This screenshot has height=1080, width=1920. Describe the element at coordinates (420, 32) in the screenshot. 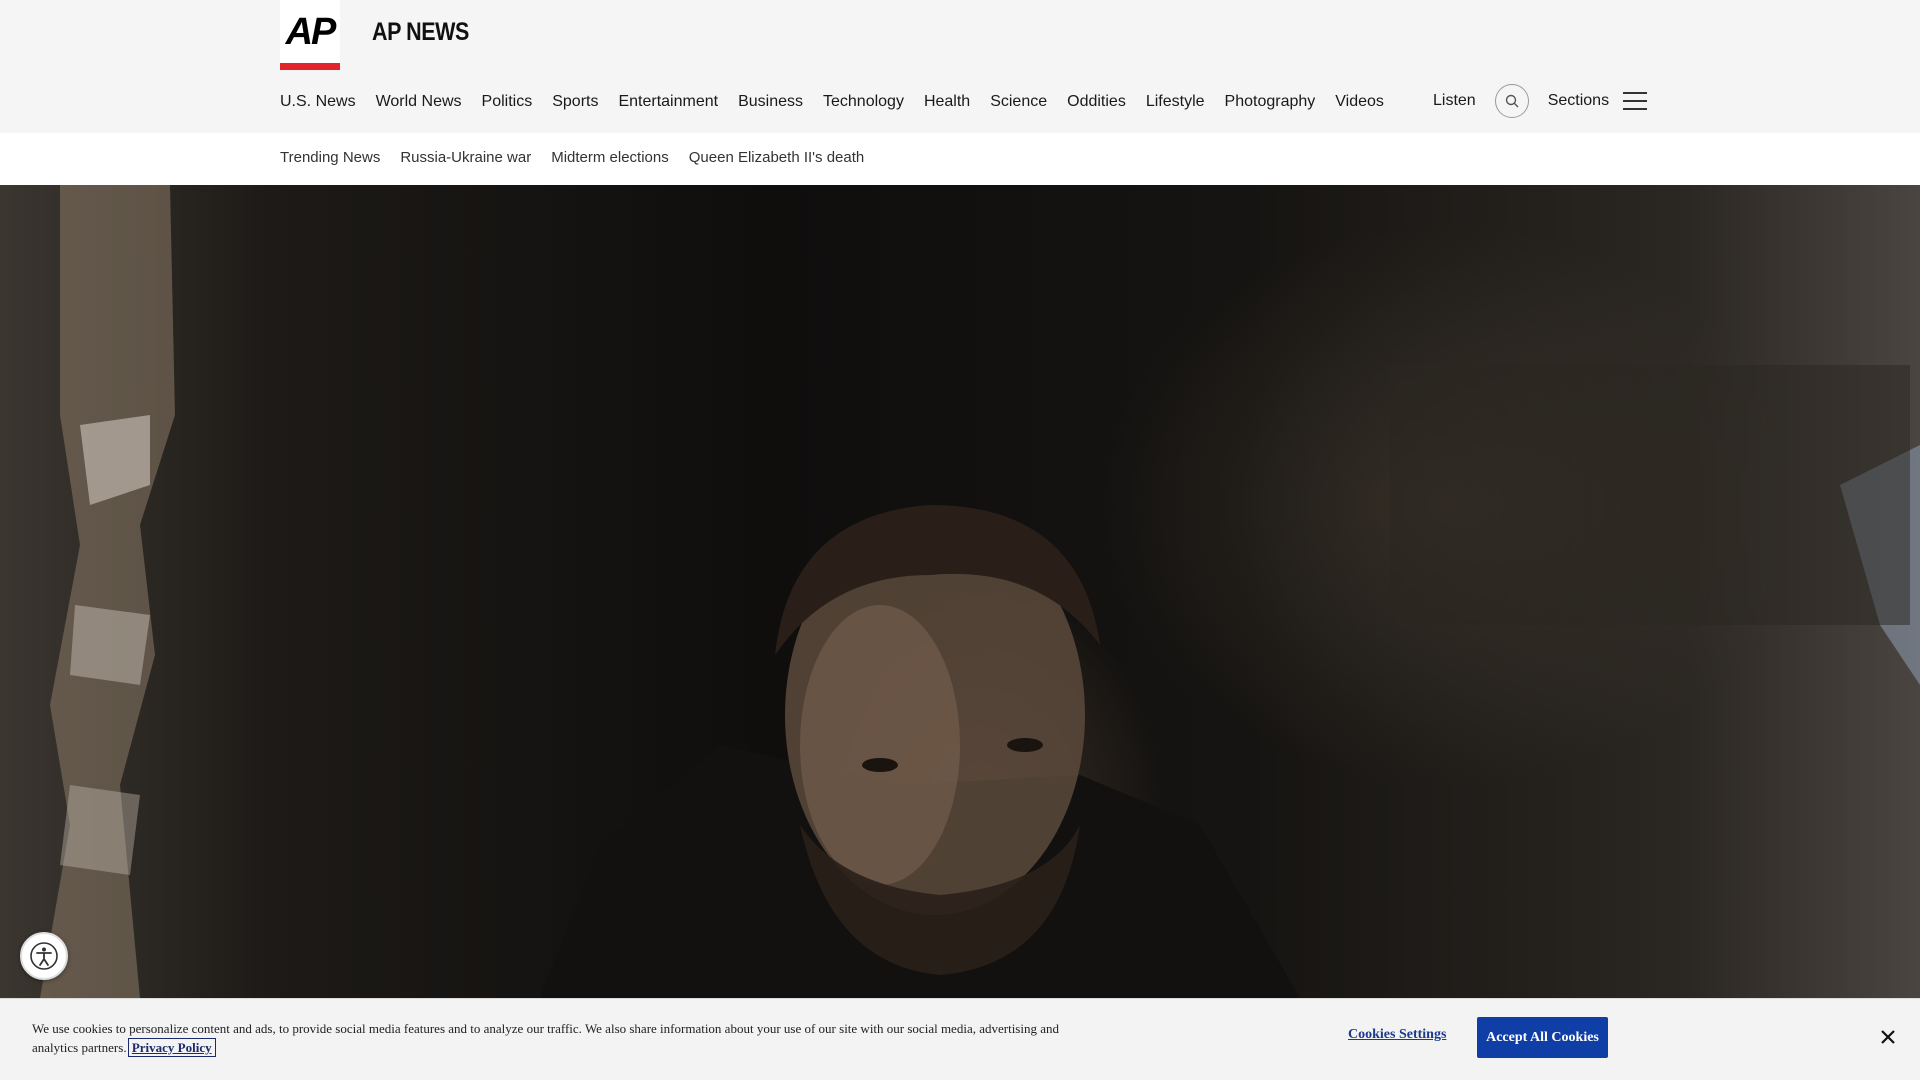

I see `brand-name: AP NEWS` at that location.